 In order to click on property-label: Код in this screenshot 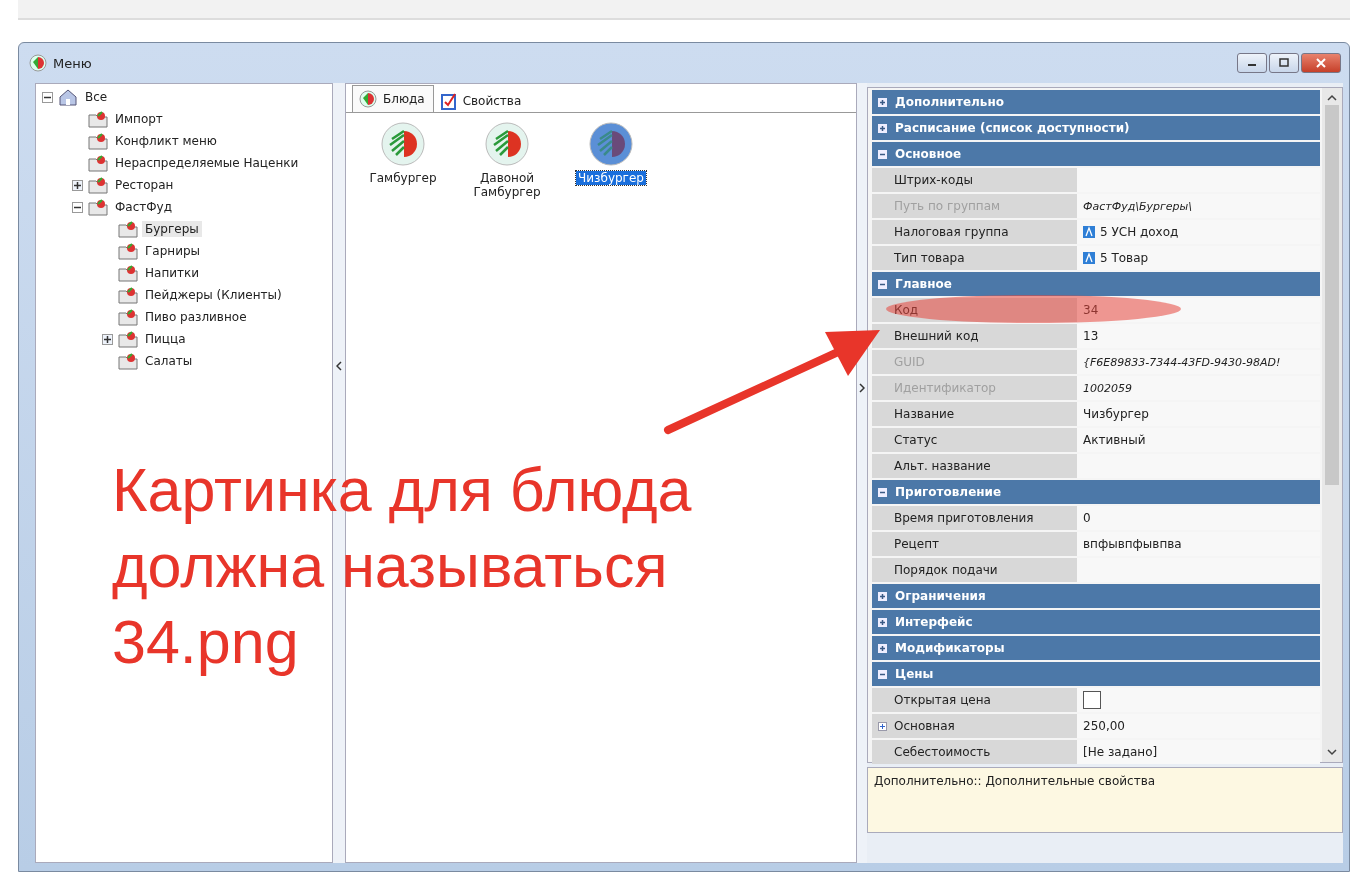, I will do `click(906, 310)`.